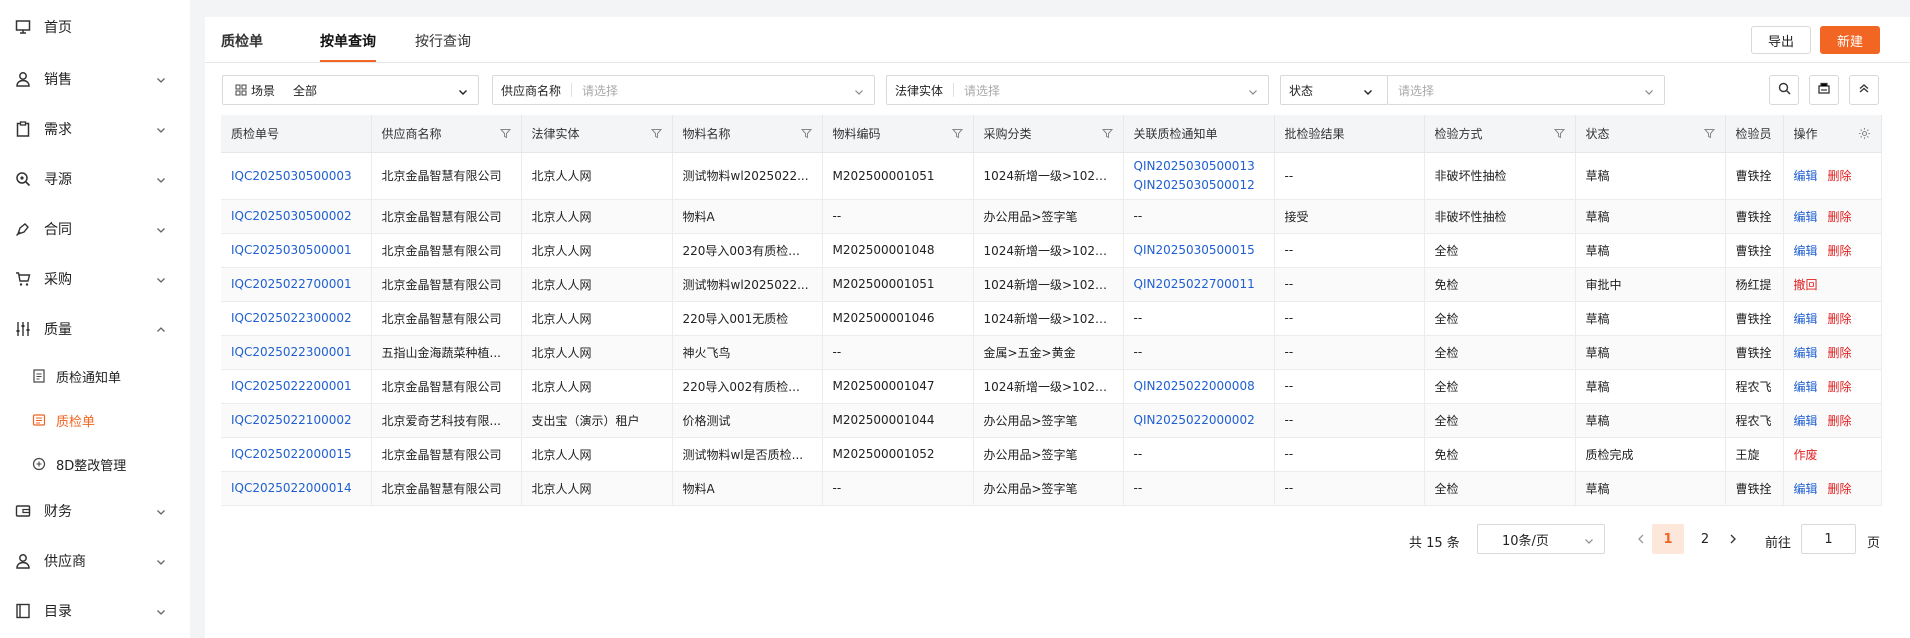  What do you see at coordinates (58, 280) in the screenshot?
I see `sidebar-item-label: 采购` at bounding box center [58, 280].